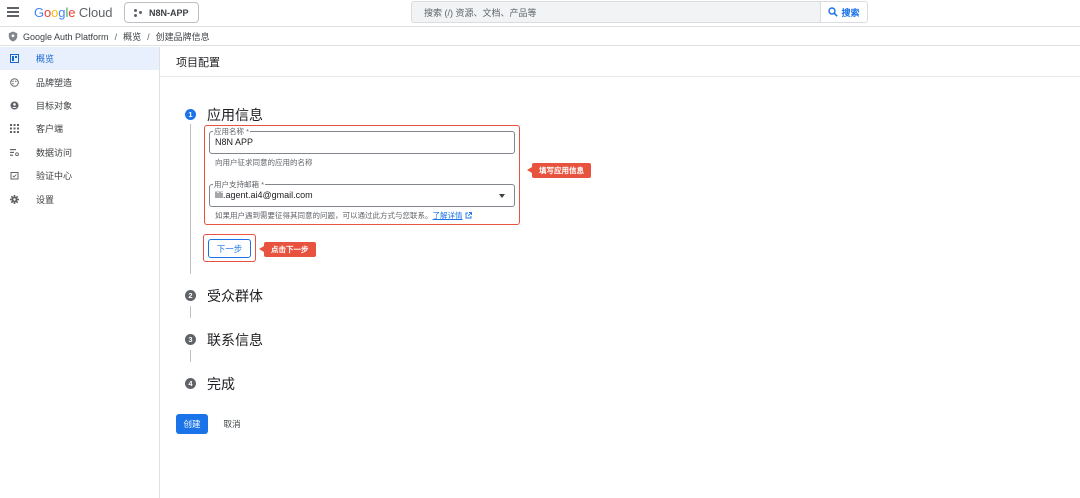 This screenshot has width=1080, height=498. I want to click on person-icon, so click(14, 105).